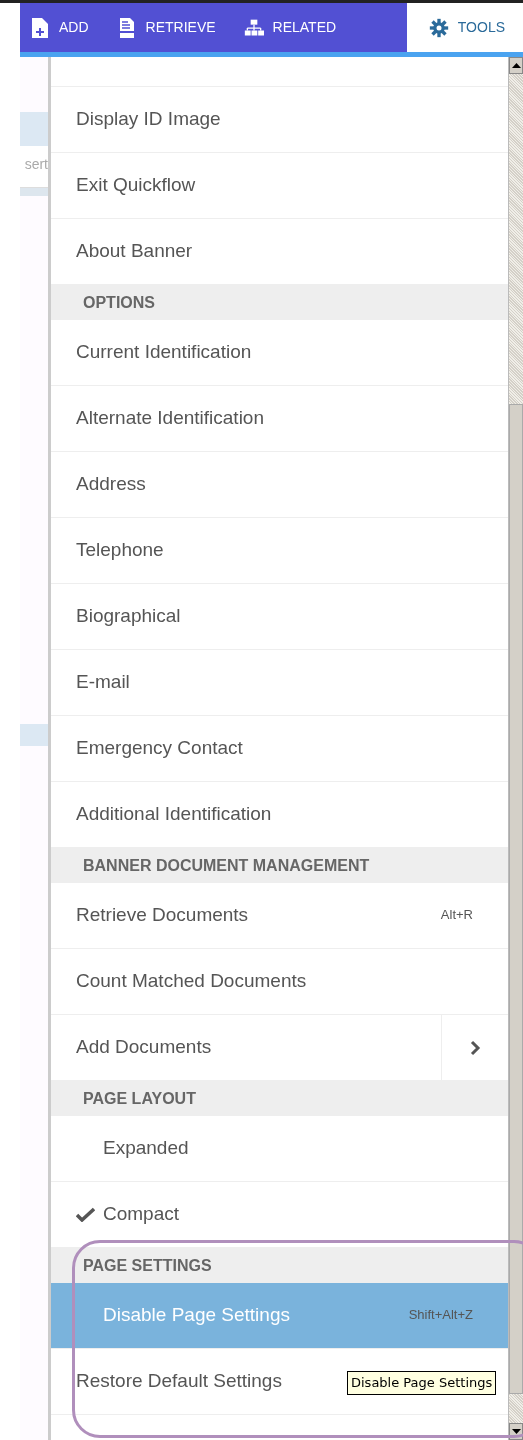 The image size is (523, 1440). What do you see at coordinates (279, 1048) in the screenshot?
I see `menu-item: Add Documents` at bounding box center [279, 1048].